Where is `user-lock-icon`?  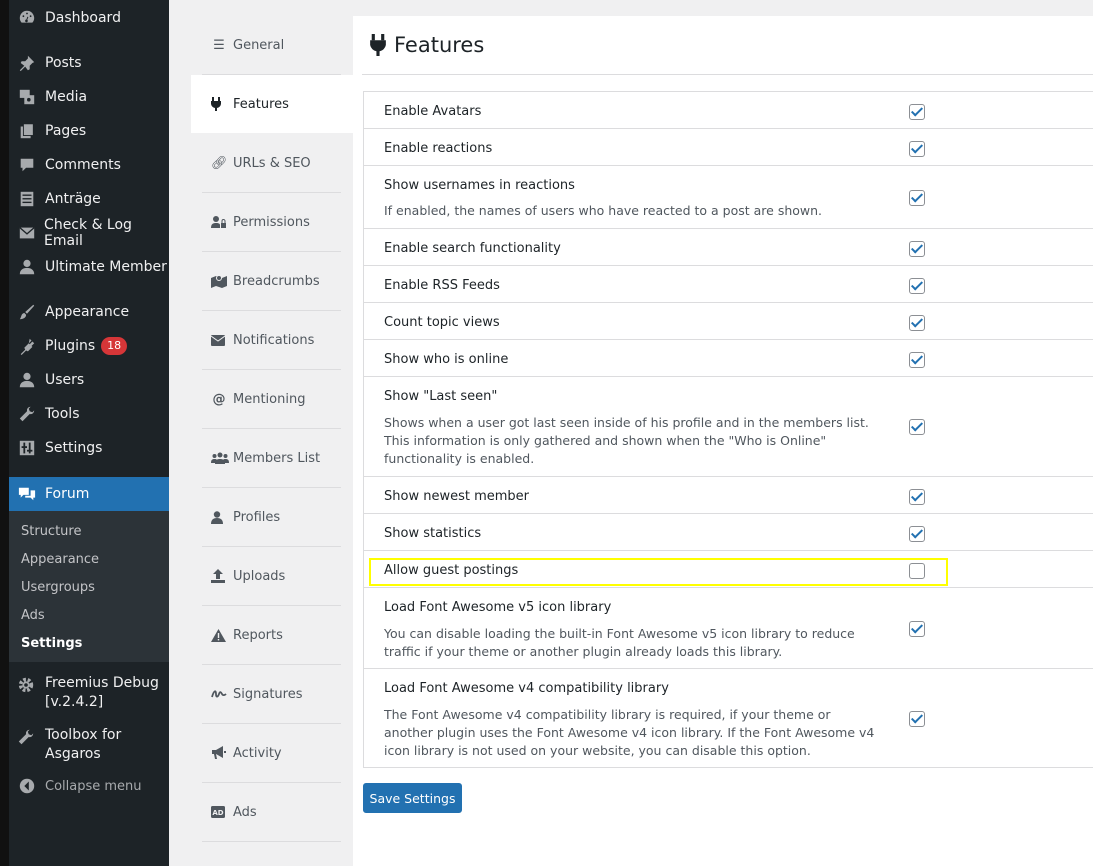
user-lock-icon is located at coordinates (219, 222).